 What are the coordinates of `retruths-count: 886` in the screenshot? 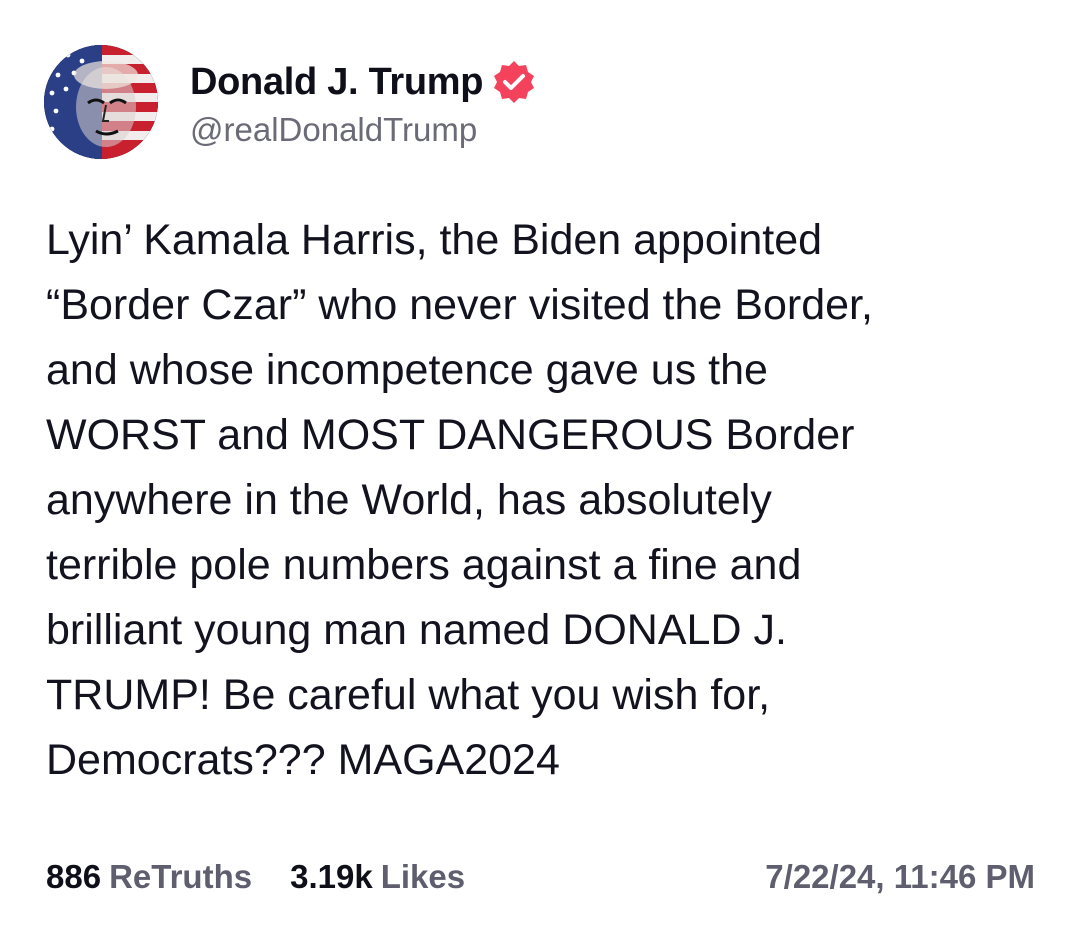 It's located at (74, 876).